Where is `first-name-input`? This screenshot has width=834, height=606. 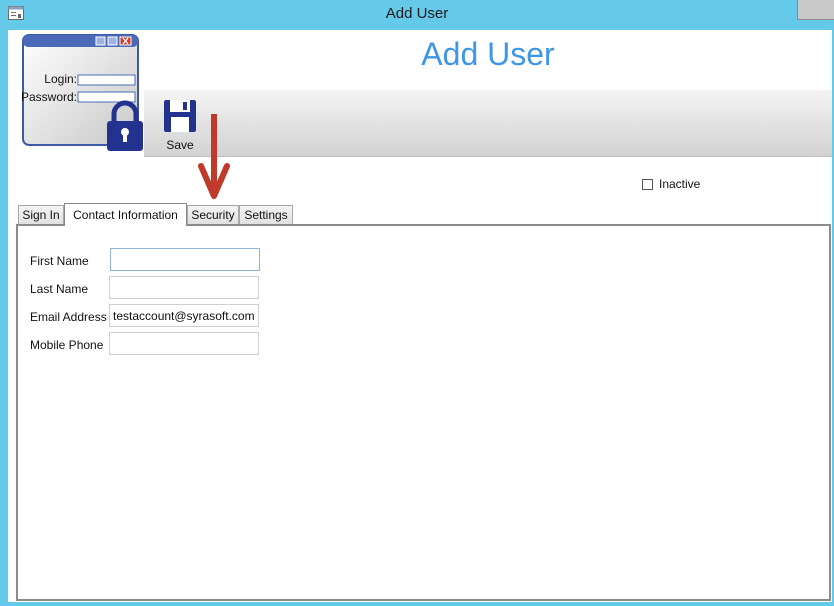 first-name-input is located at coordinates (185, 259).